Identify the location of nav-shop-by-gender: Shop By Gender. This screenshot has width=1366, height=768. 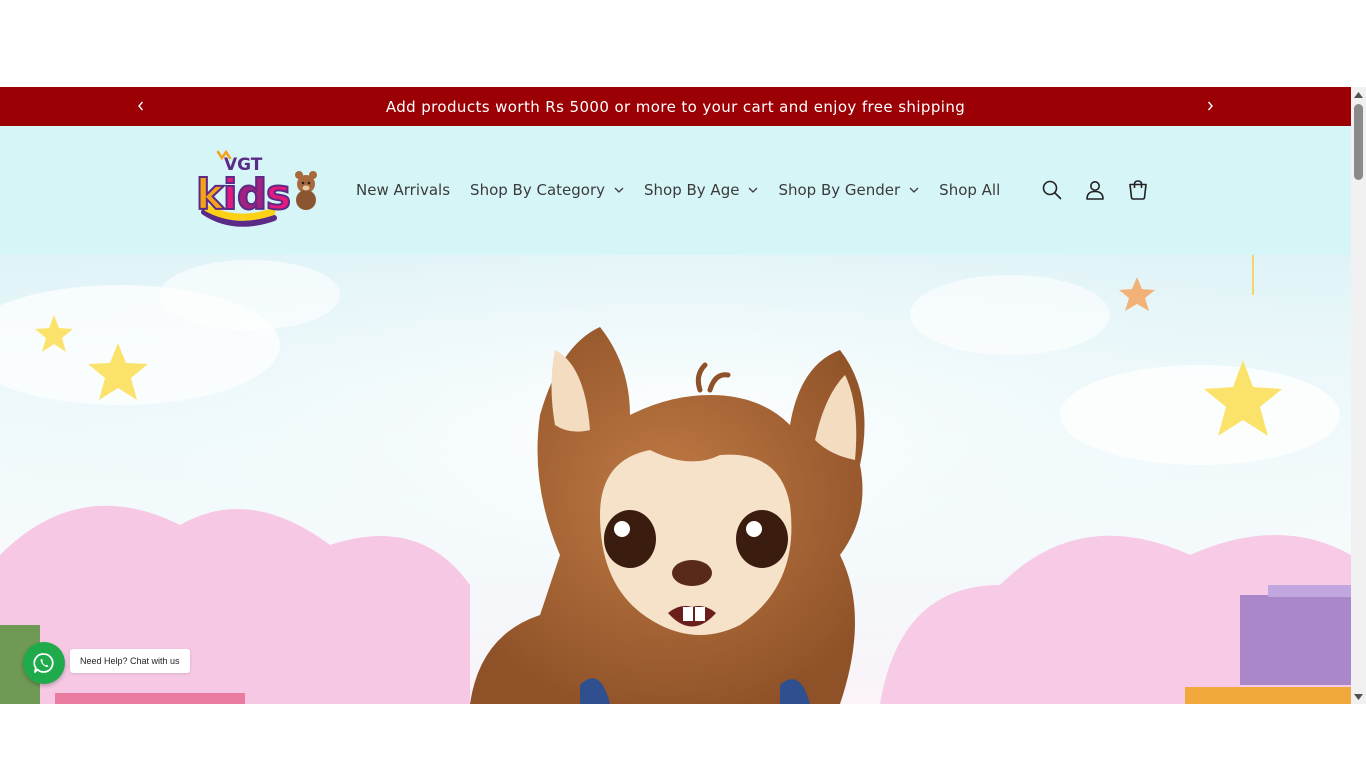
(848, 190).